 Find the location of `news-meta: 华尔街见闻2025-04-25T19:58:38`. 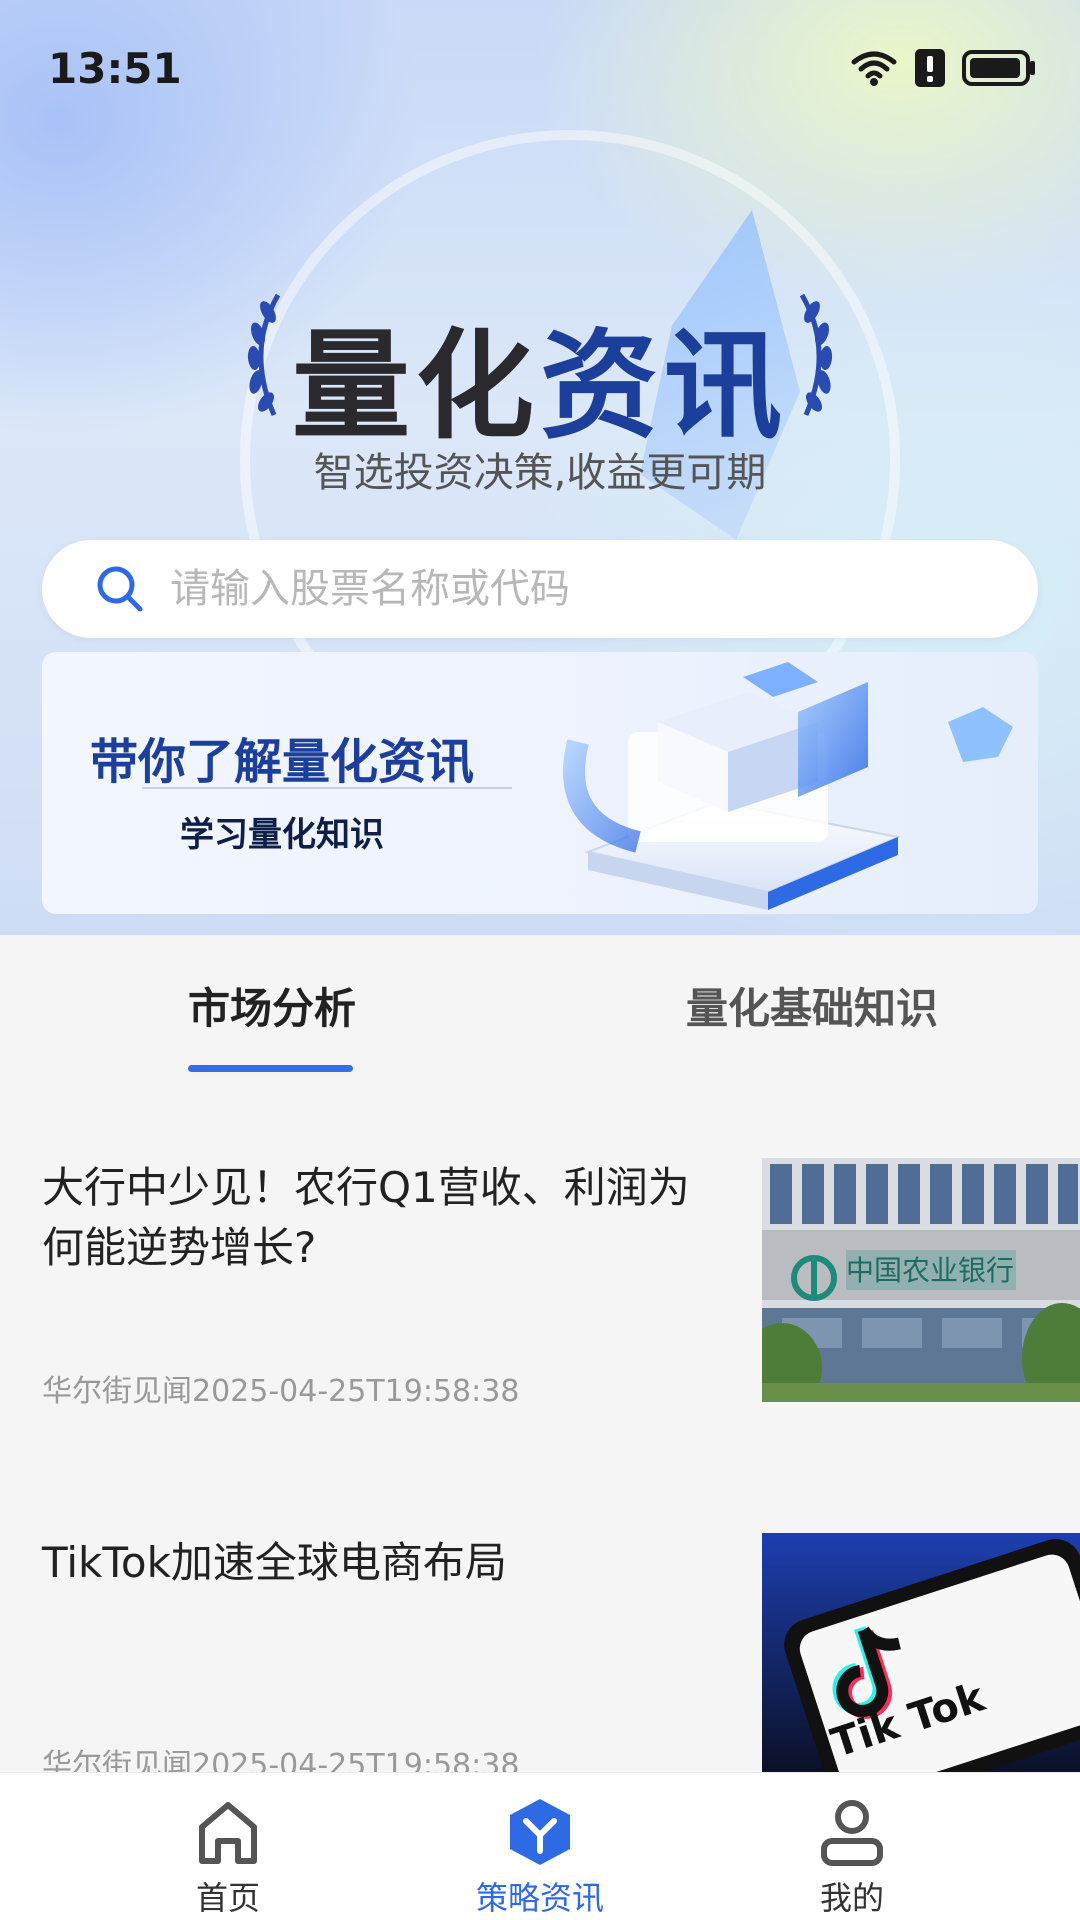

news-meta: 华尔街见闻2025-04-25T19:58:38 is located at coordinates (281, 1391).